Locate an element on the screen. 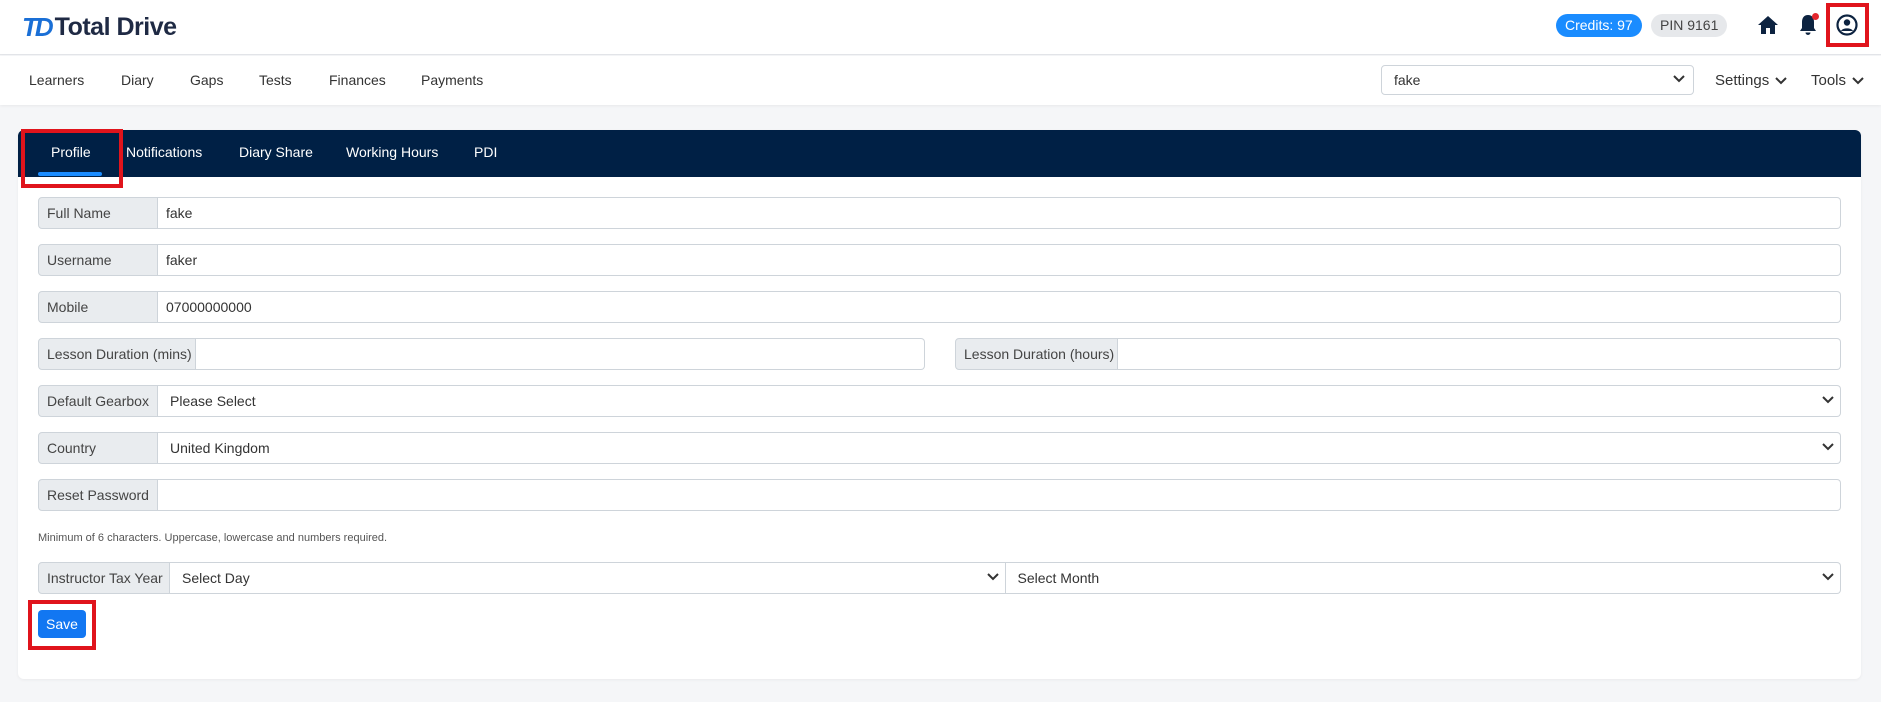 Image resolution: width=1881 pixels, height=702 pixels. lesson-hours-label: Lesson Duration (hours) is located at coordinates (1036, 354).